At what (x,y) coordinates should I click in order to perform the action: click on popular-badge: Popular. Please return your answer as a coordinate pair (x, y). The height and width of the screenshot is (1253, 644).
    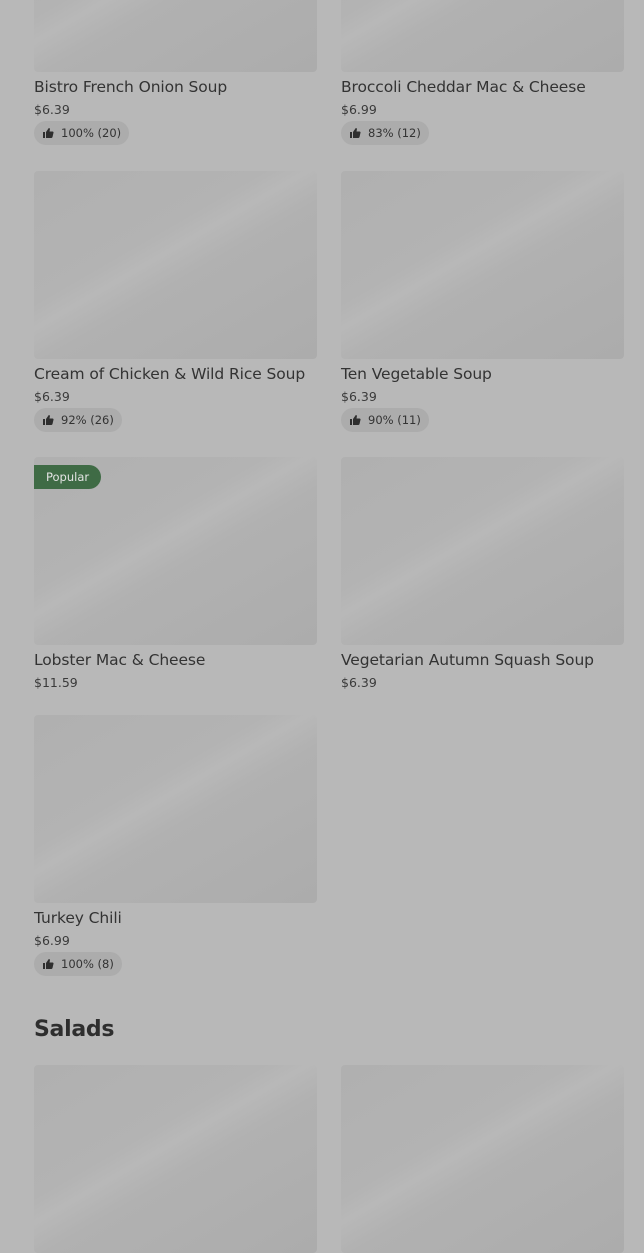
    Looking at the image, I should click on (68, 477).